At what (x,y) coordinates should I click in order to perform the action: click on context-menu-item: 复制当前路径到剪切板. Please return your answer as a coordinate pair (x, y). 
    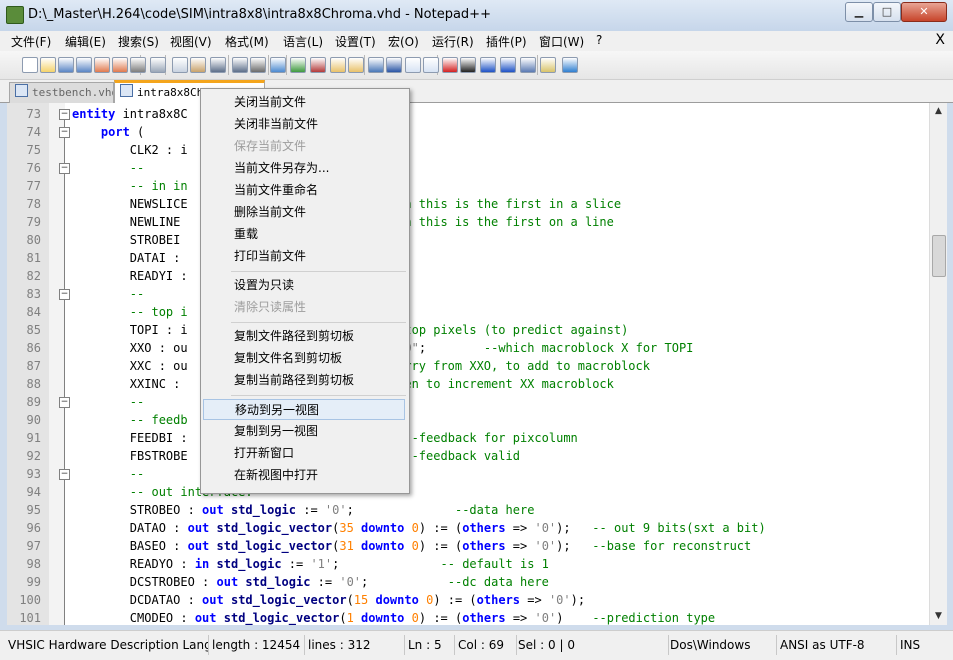
    Looking at the image, I should click on (304, 380).